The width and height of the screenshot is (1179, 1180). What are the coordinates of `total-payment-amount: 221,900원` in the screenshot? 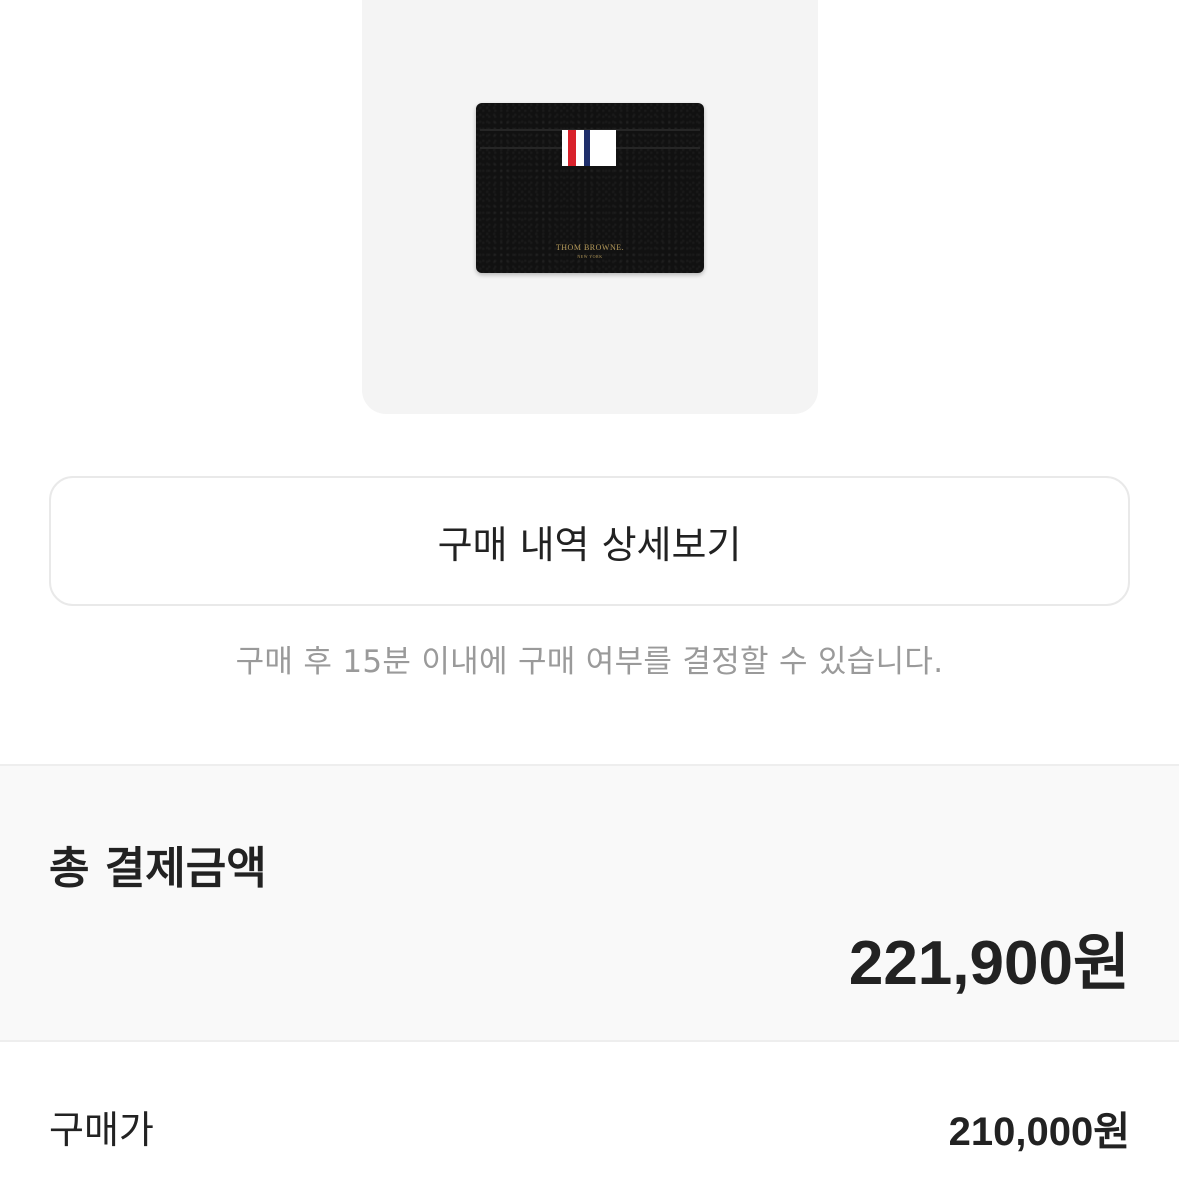 It's located at (989, 963).